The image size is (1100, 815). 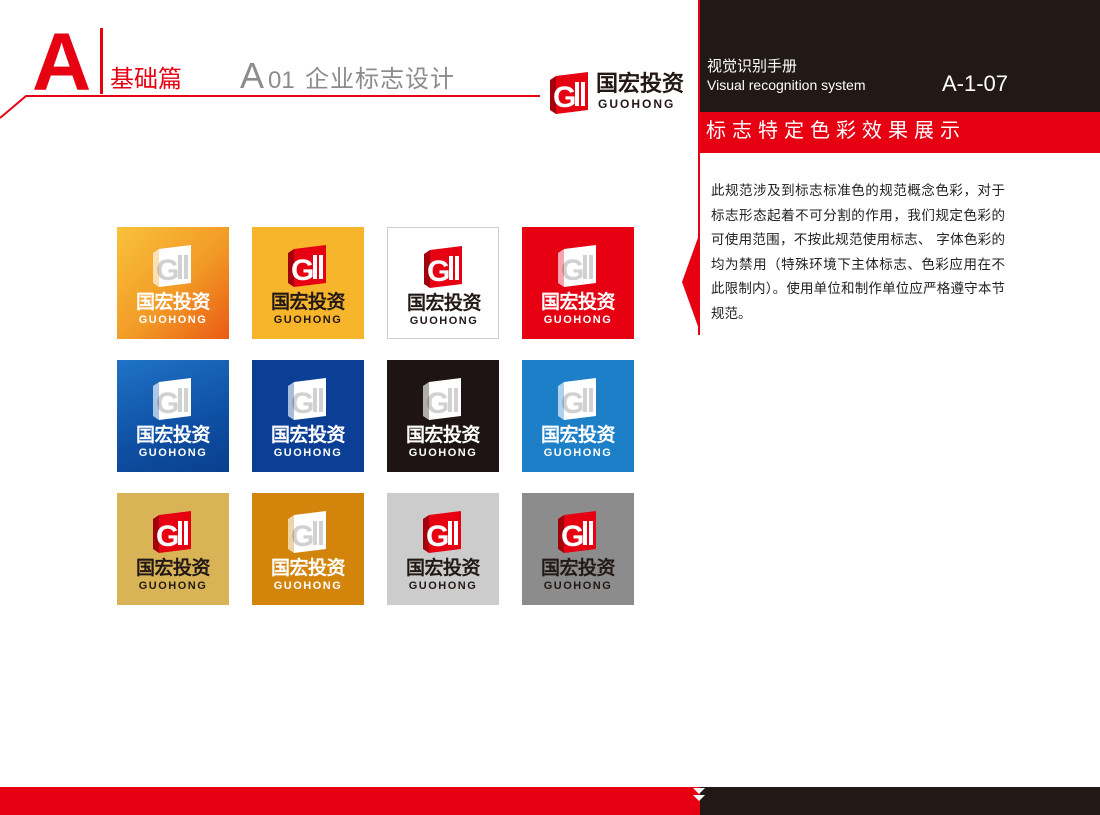 What do you see at coordinates (380, 79) in the screenshot?
I see `page-title: 企业标志设计` at bounding box center [380, 79].